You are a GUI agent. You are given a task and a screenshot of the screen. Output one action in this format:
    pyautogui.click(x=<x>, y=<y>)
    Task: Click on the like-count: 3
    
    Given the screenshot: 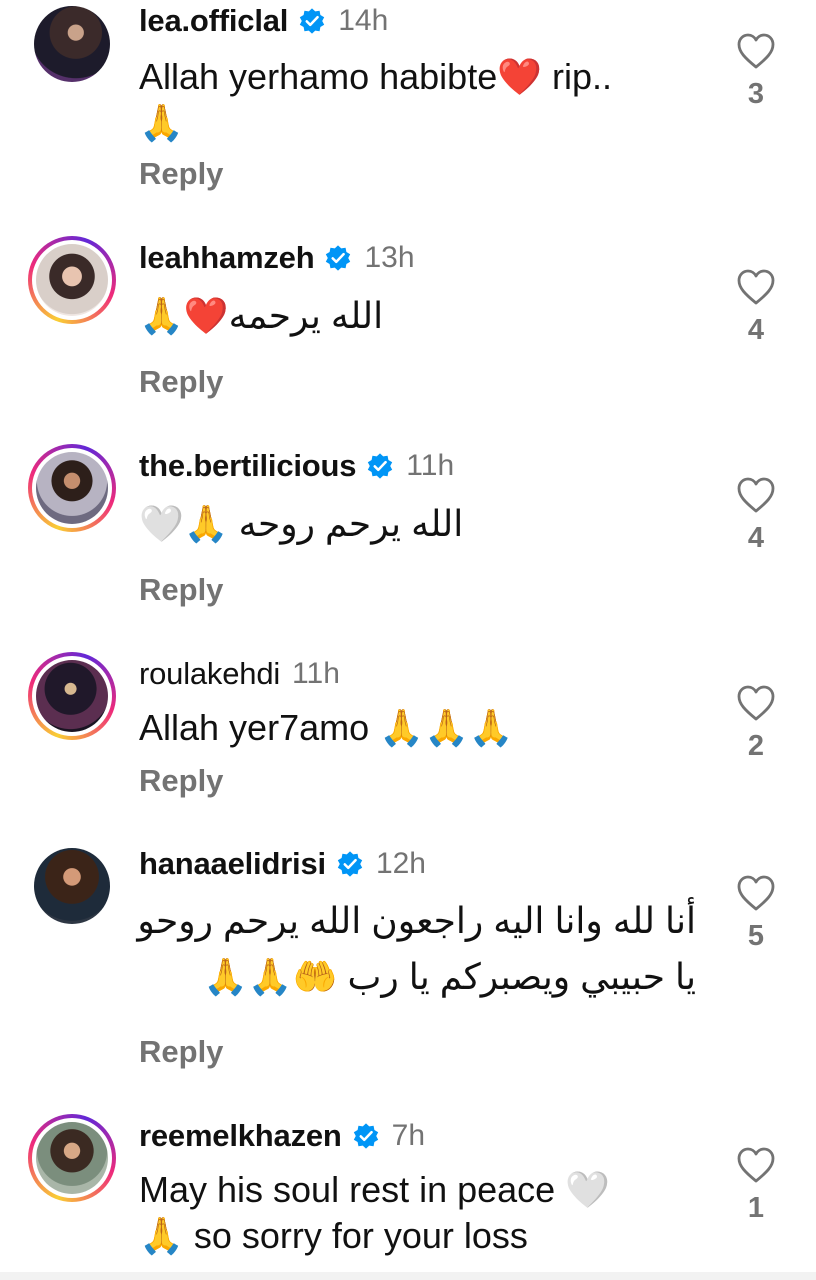 What is the action you would take?
    pyautogui.click(x=756, y=94)
    